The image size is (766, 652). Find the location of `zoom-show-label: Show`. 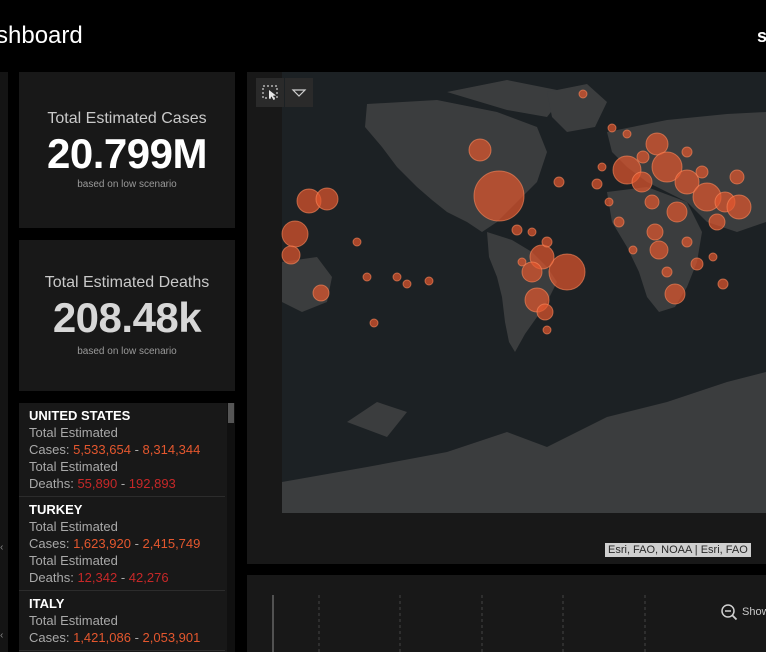

zoom-show-label: Show is located at coordinates (754, 612).